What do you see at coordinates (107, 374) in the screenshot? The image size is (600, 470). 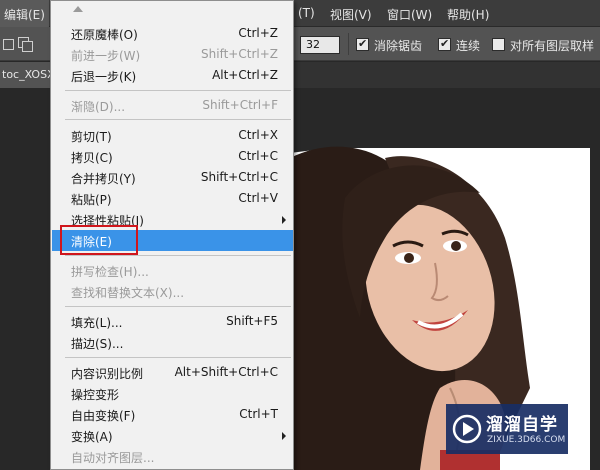 I see `menu-item-label: 内容识别比例` at bounding box center [107, 374].